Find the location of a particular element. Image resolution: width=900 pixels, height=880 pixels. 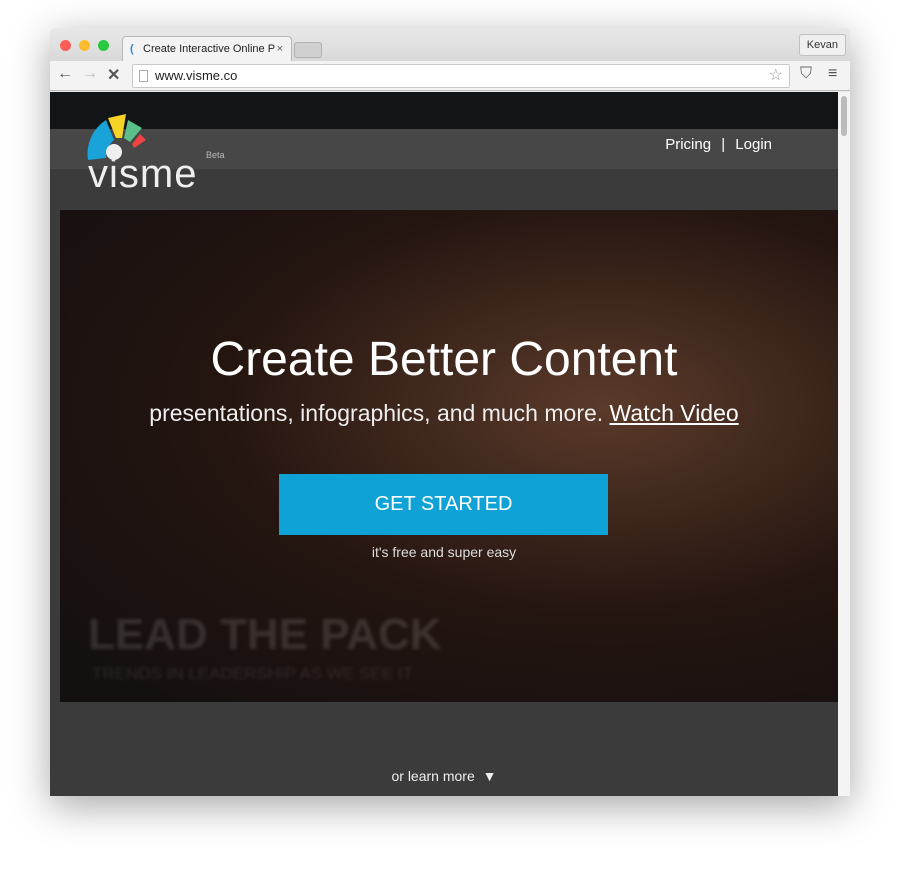

logo-text: visme is located at coordinates (142, 174).